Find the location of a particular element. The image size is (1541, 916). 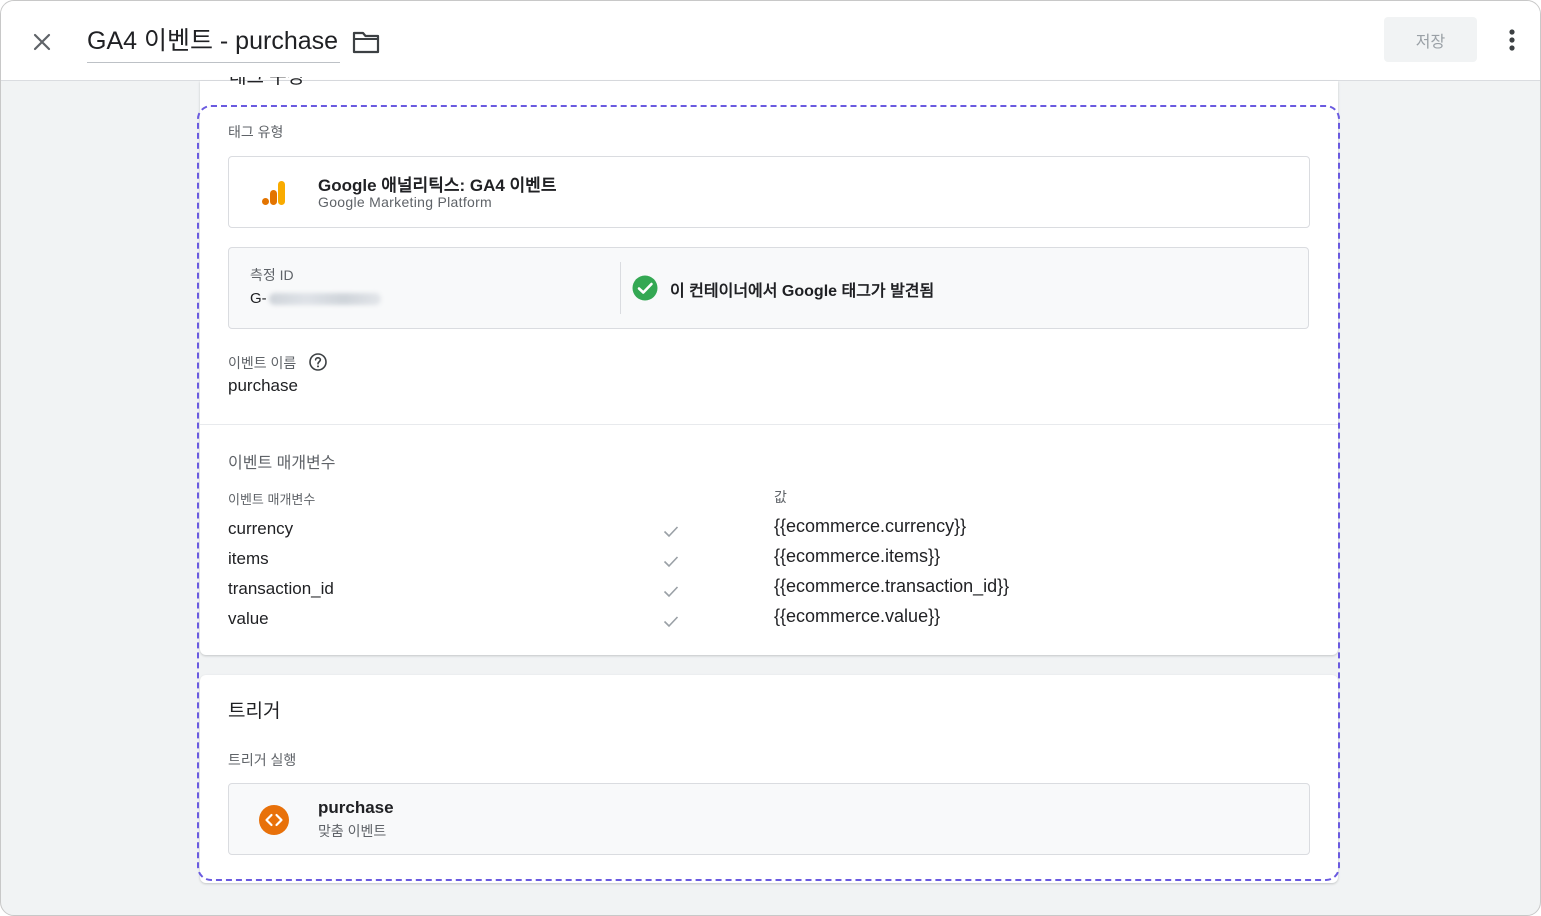

measurement-id-prefix: G- is located at coordinates (258, 298).